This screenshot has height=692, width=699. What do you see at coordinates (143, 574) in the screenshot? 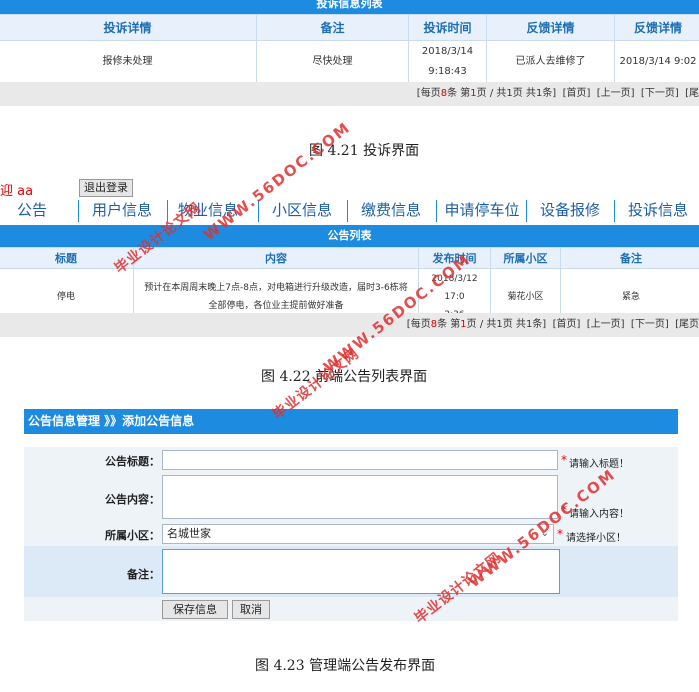
I see `remark-label: 备注：` at bounding box center [143, 574].